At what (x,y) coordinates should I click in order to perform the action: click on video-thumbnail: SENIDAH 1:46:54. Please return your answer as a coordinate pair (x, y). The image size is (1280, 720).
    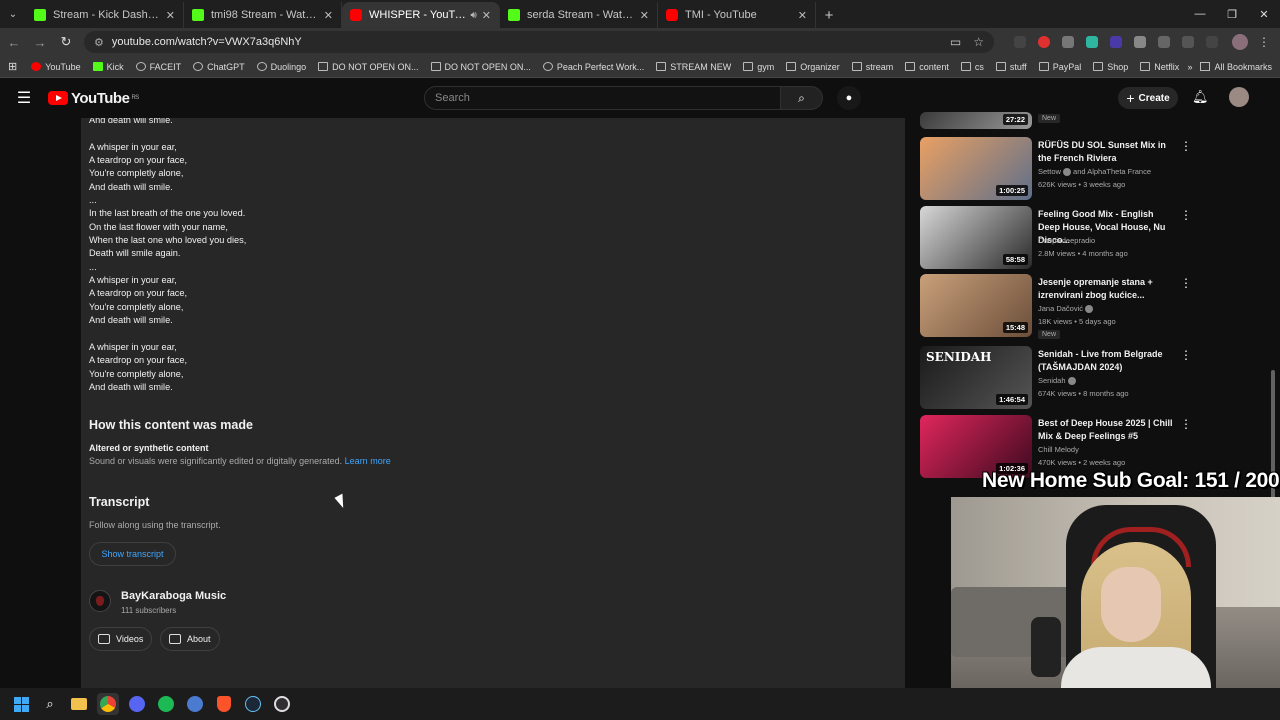
    Looking at the image, I should click on (976, 377).